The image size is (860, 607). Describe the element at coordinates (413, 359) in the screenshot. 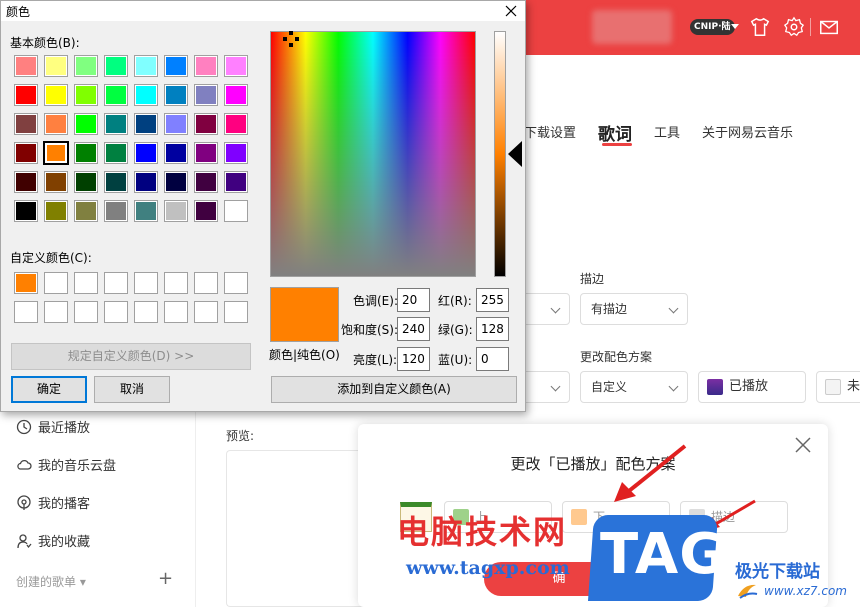

I see `luminance-input: 120` at that location.